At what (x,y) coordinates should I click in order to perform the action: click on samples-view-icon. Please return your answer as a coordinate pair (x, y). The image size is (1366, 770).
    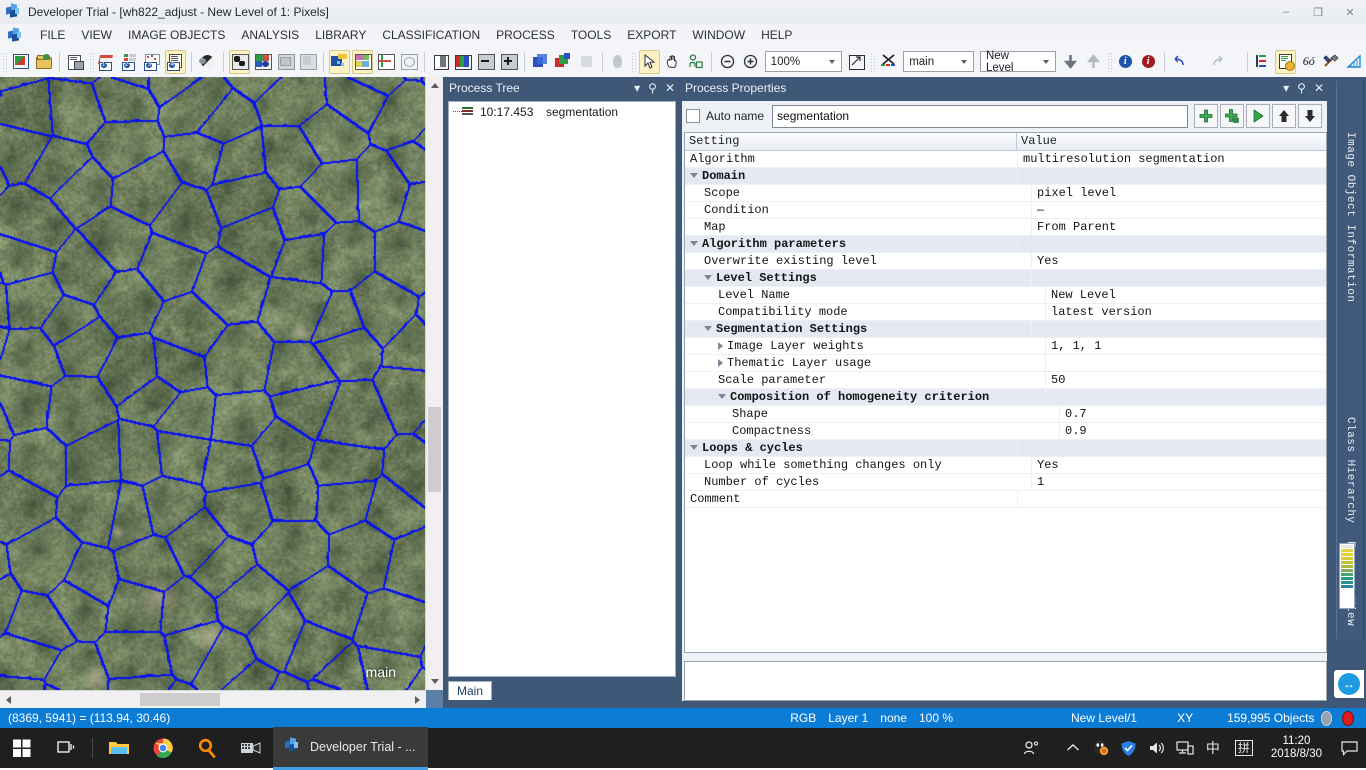
    Looking at the image, I should click on (408, 62).